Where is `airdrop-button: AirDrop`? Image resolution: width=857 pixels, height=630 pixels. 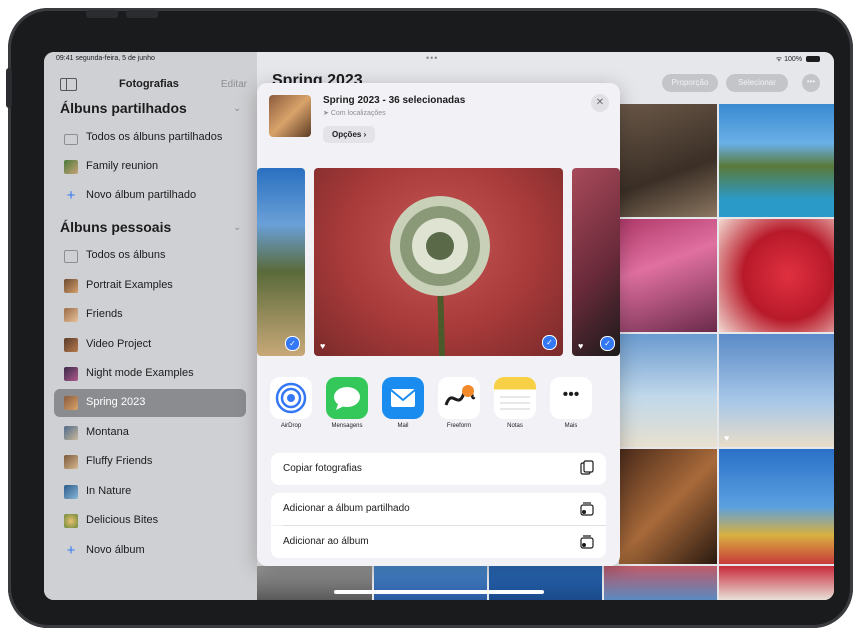
airdrop-button: AirDrop is located at coordinates (291, 403).